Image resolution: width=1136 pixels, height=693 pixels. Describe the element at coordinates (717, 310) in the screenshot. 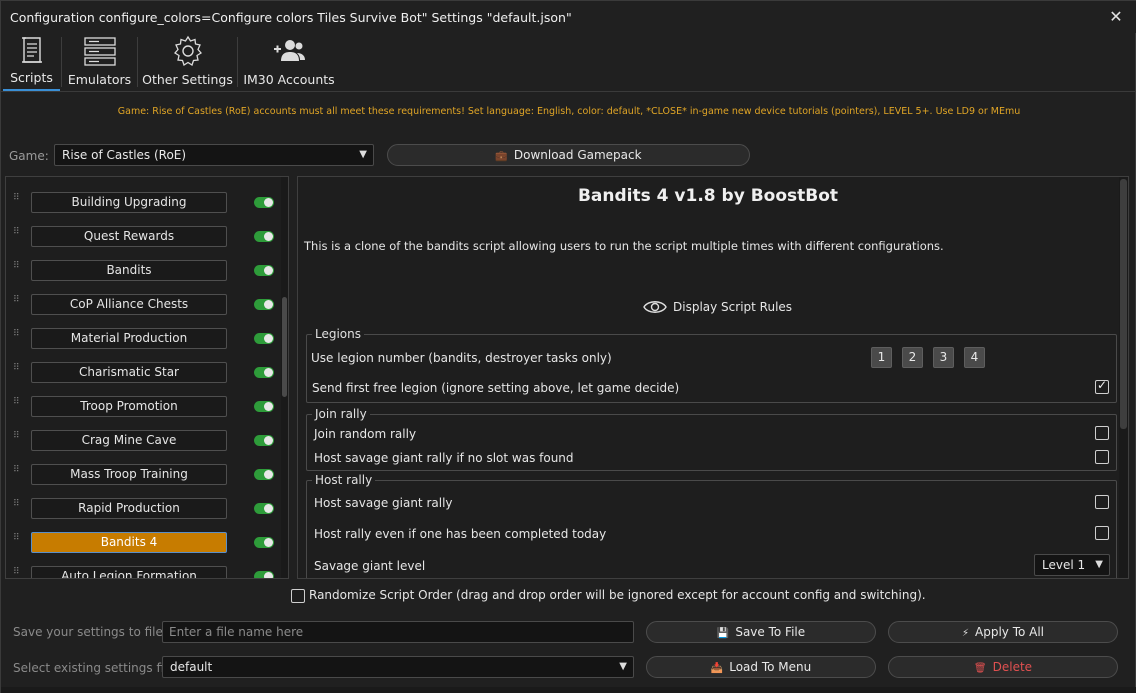

I see `display-script-rules-button: Display Script Rules` at that location.